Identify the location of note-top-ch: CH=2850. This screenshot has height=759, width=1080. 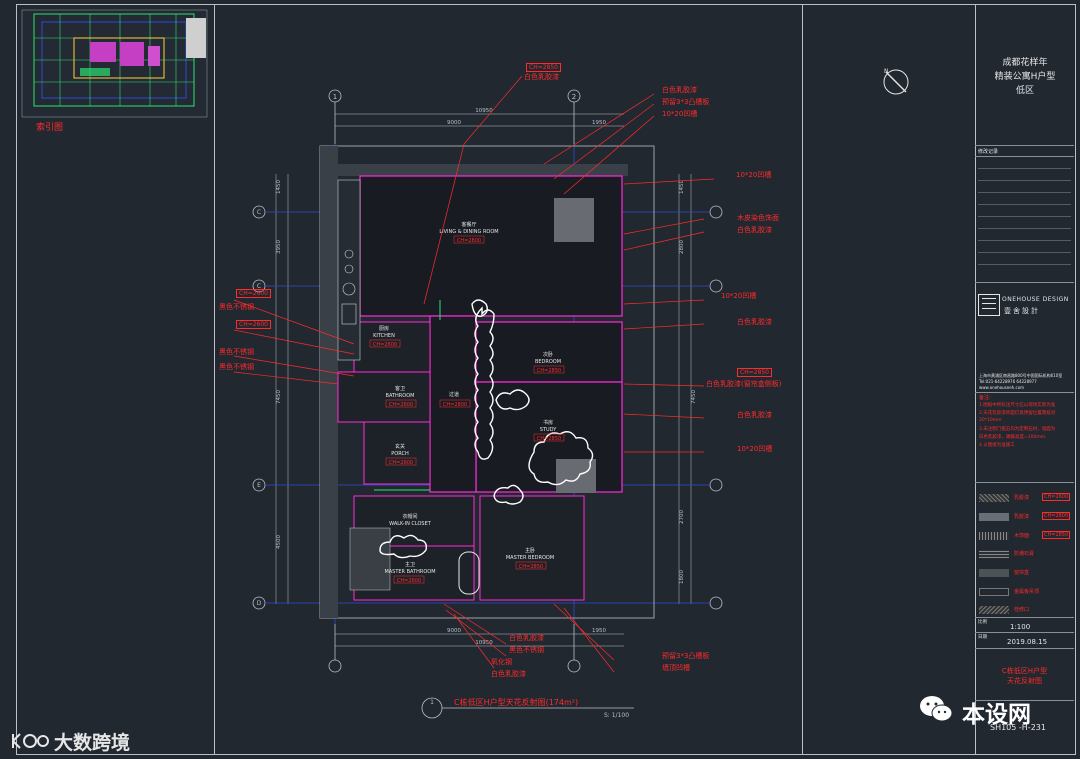
(543, 67).